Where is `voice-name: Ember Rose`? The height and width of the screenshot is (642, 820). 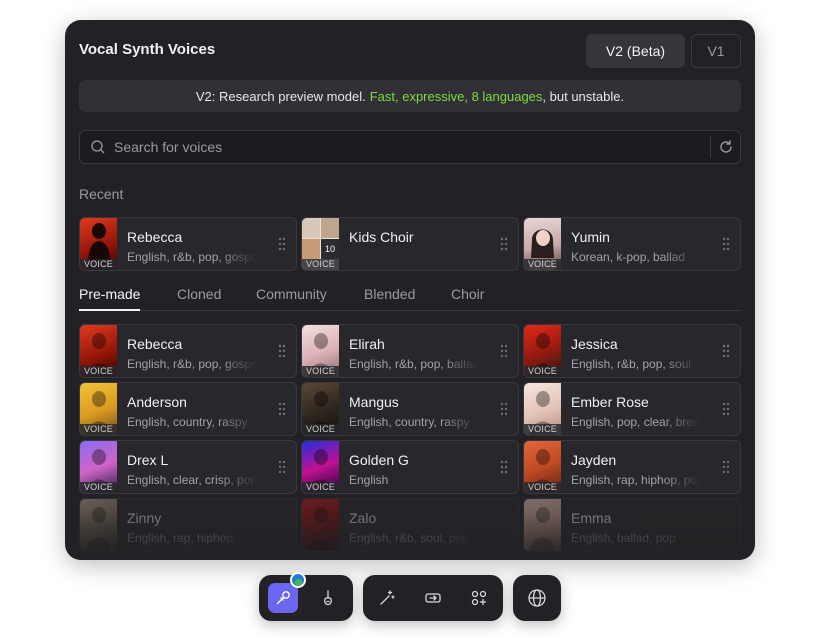 voice-name: Ember Rose is located at coordinates (610, 402).